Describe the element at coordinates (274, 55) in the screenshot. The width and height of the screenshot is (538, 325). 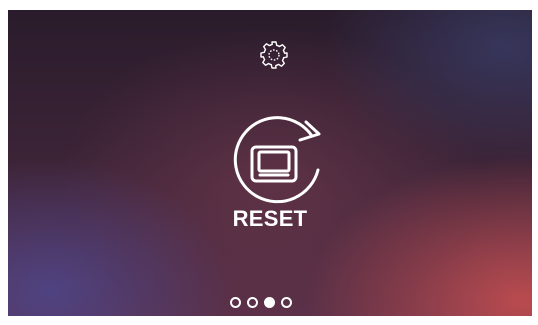
I see `gear-icon` at that location.